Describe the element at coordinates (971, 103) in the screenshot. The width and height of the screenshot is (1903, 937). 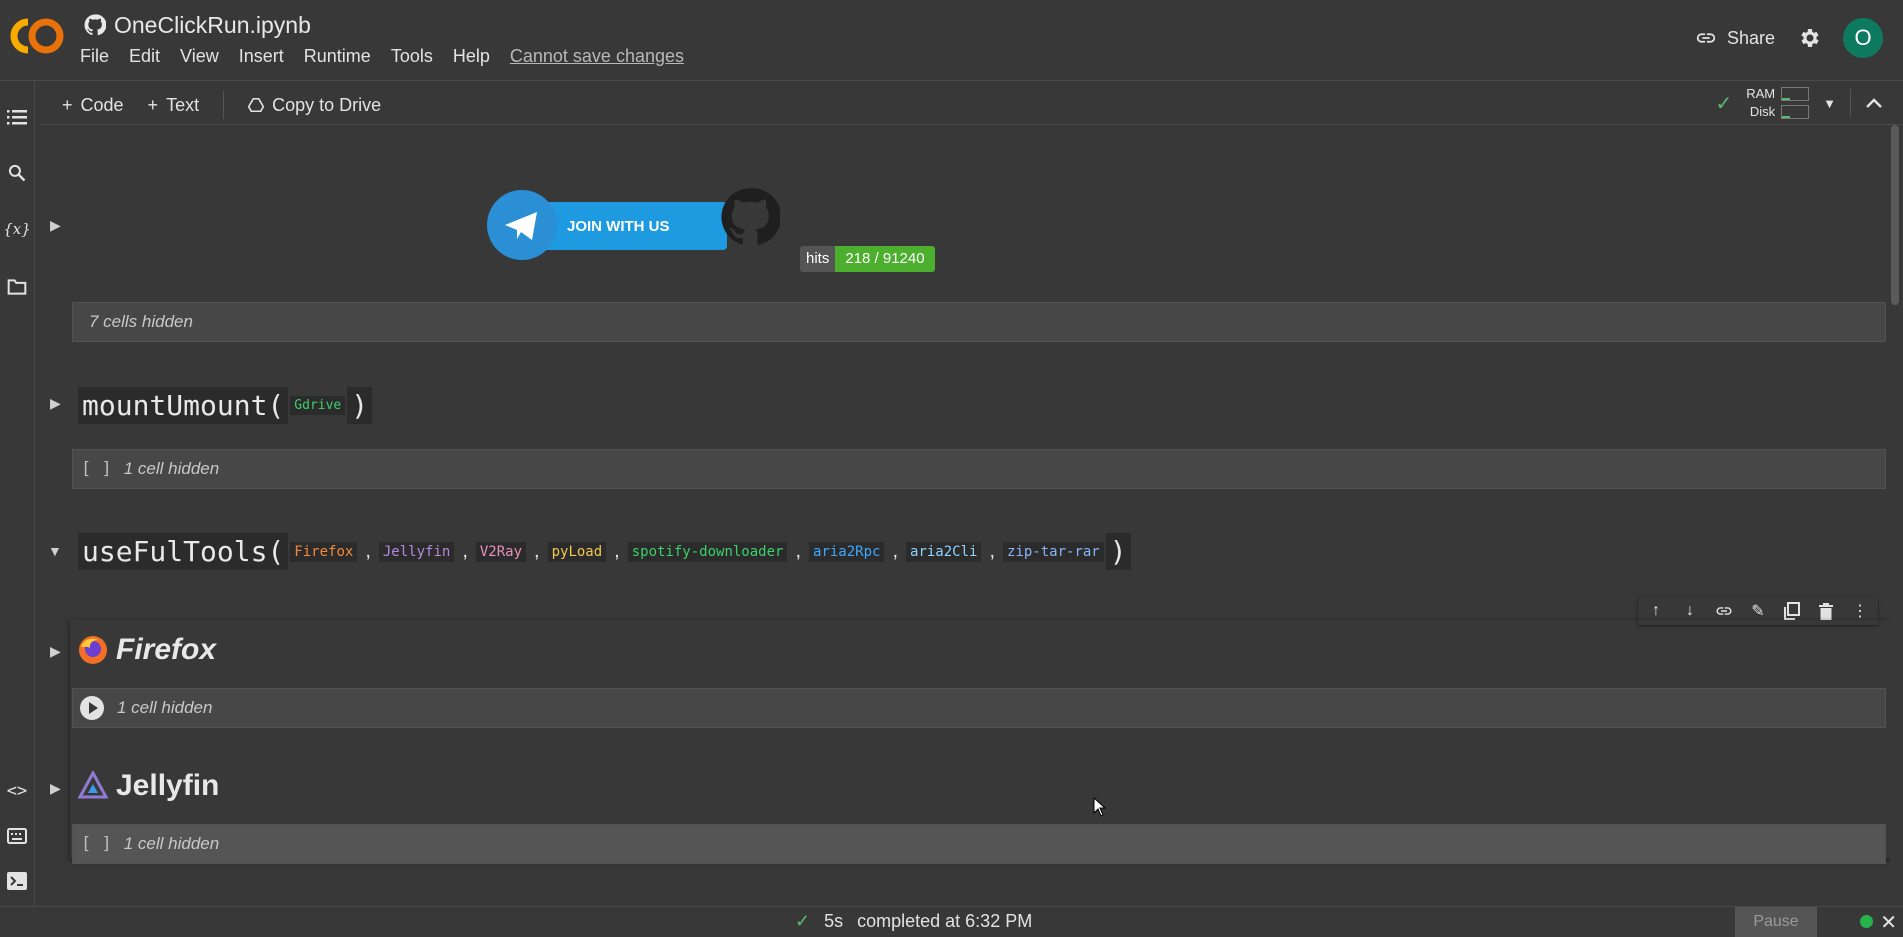
I see `notebook-toolbar: + Code + Text Copy to Drive ✓ RAM Disk ▼` at that location.